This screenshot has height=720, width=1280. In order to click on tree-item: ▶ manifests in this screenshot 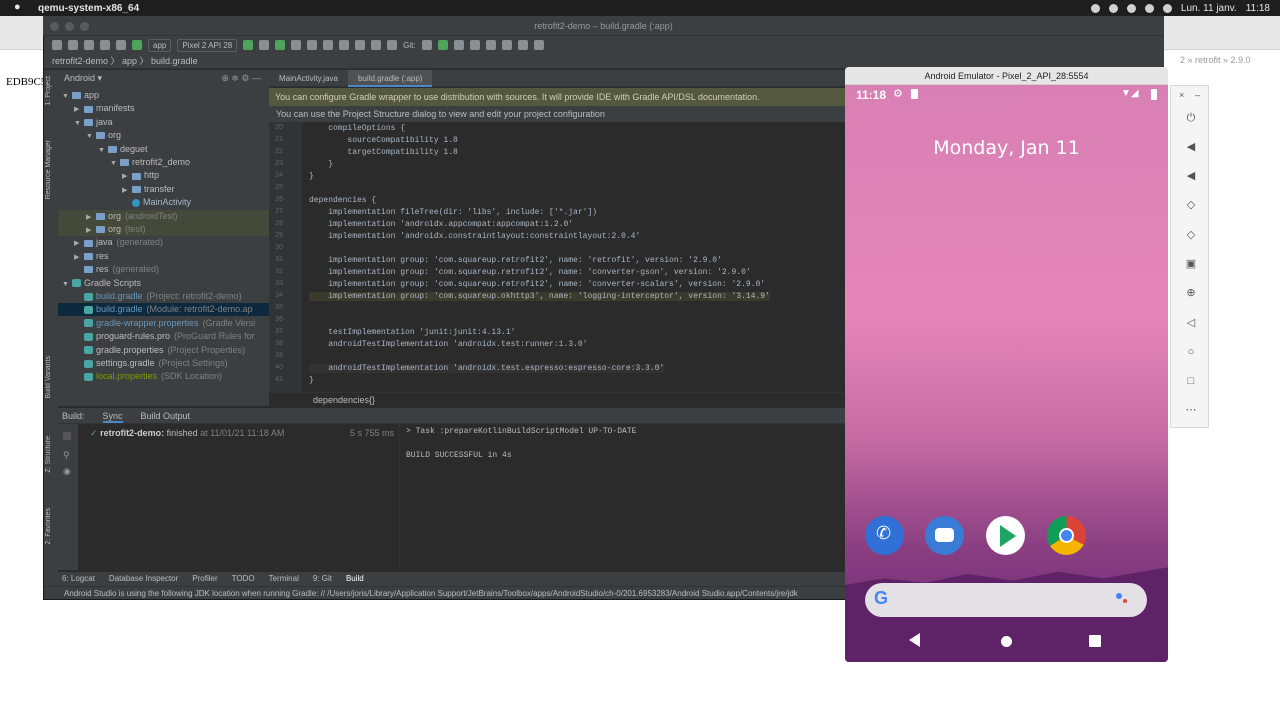, I will do `click(163, 108)`.